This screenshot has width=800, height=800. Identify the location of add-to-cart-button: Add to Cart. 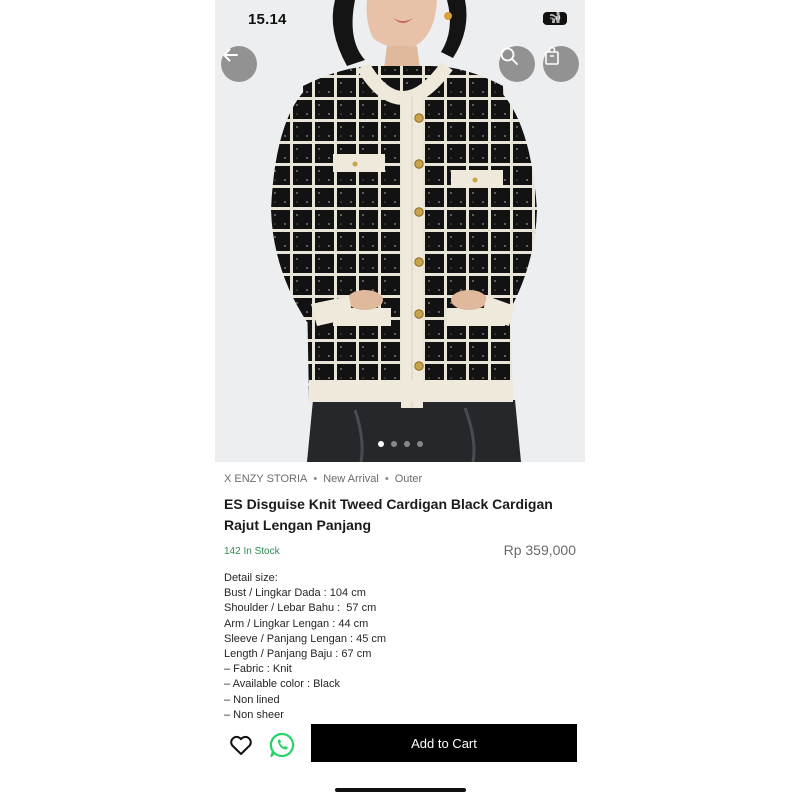
(444, 743).